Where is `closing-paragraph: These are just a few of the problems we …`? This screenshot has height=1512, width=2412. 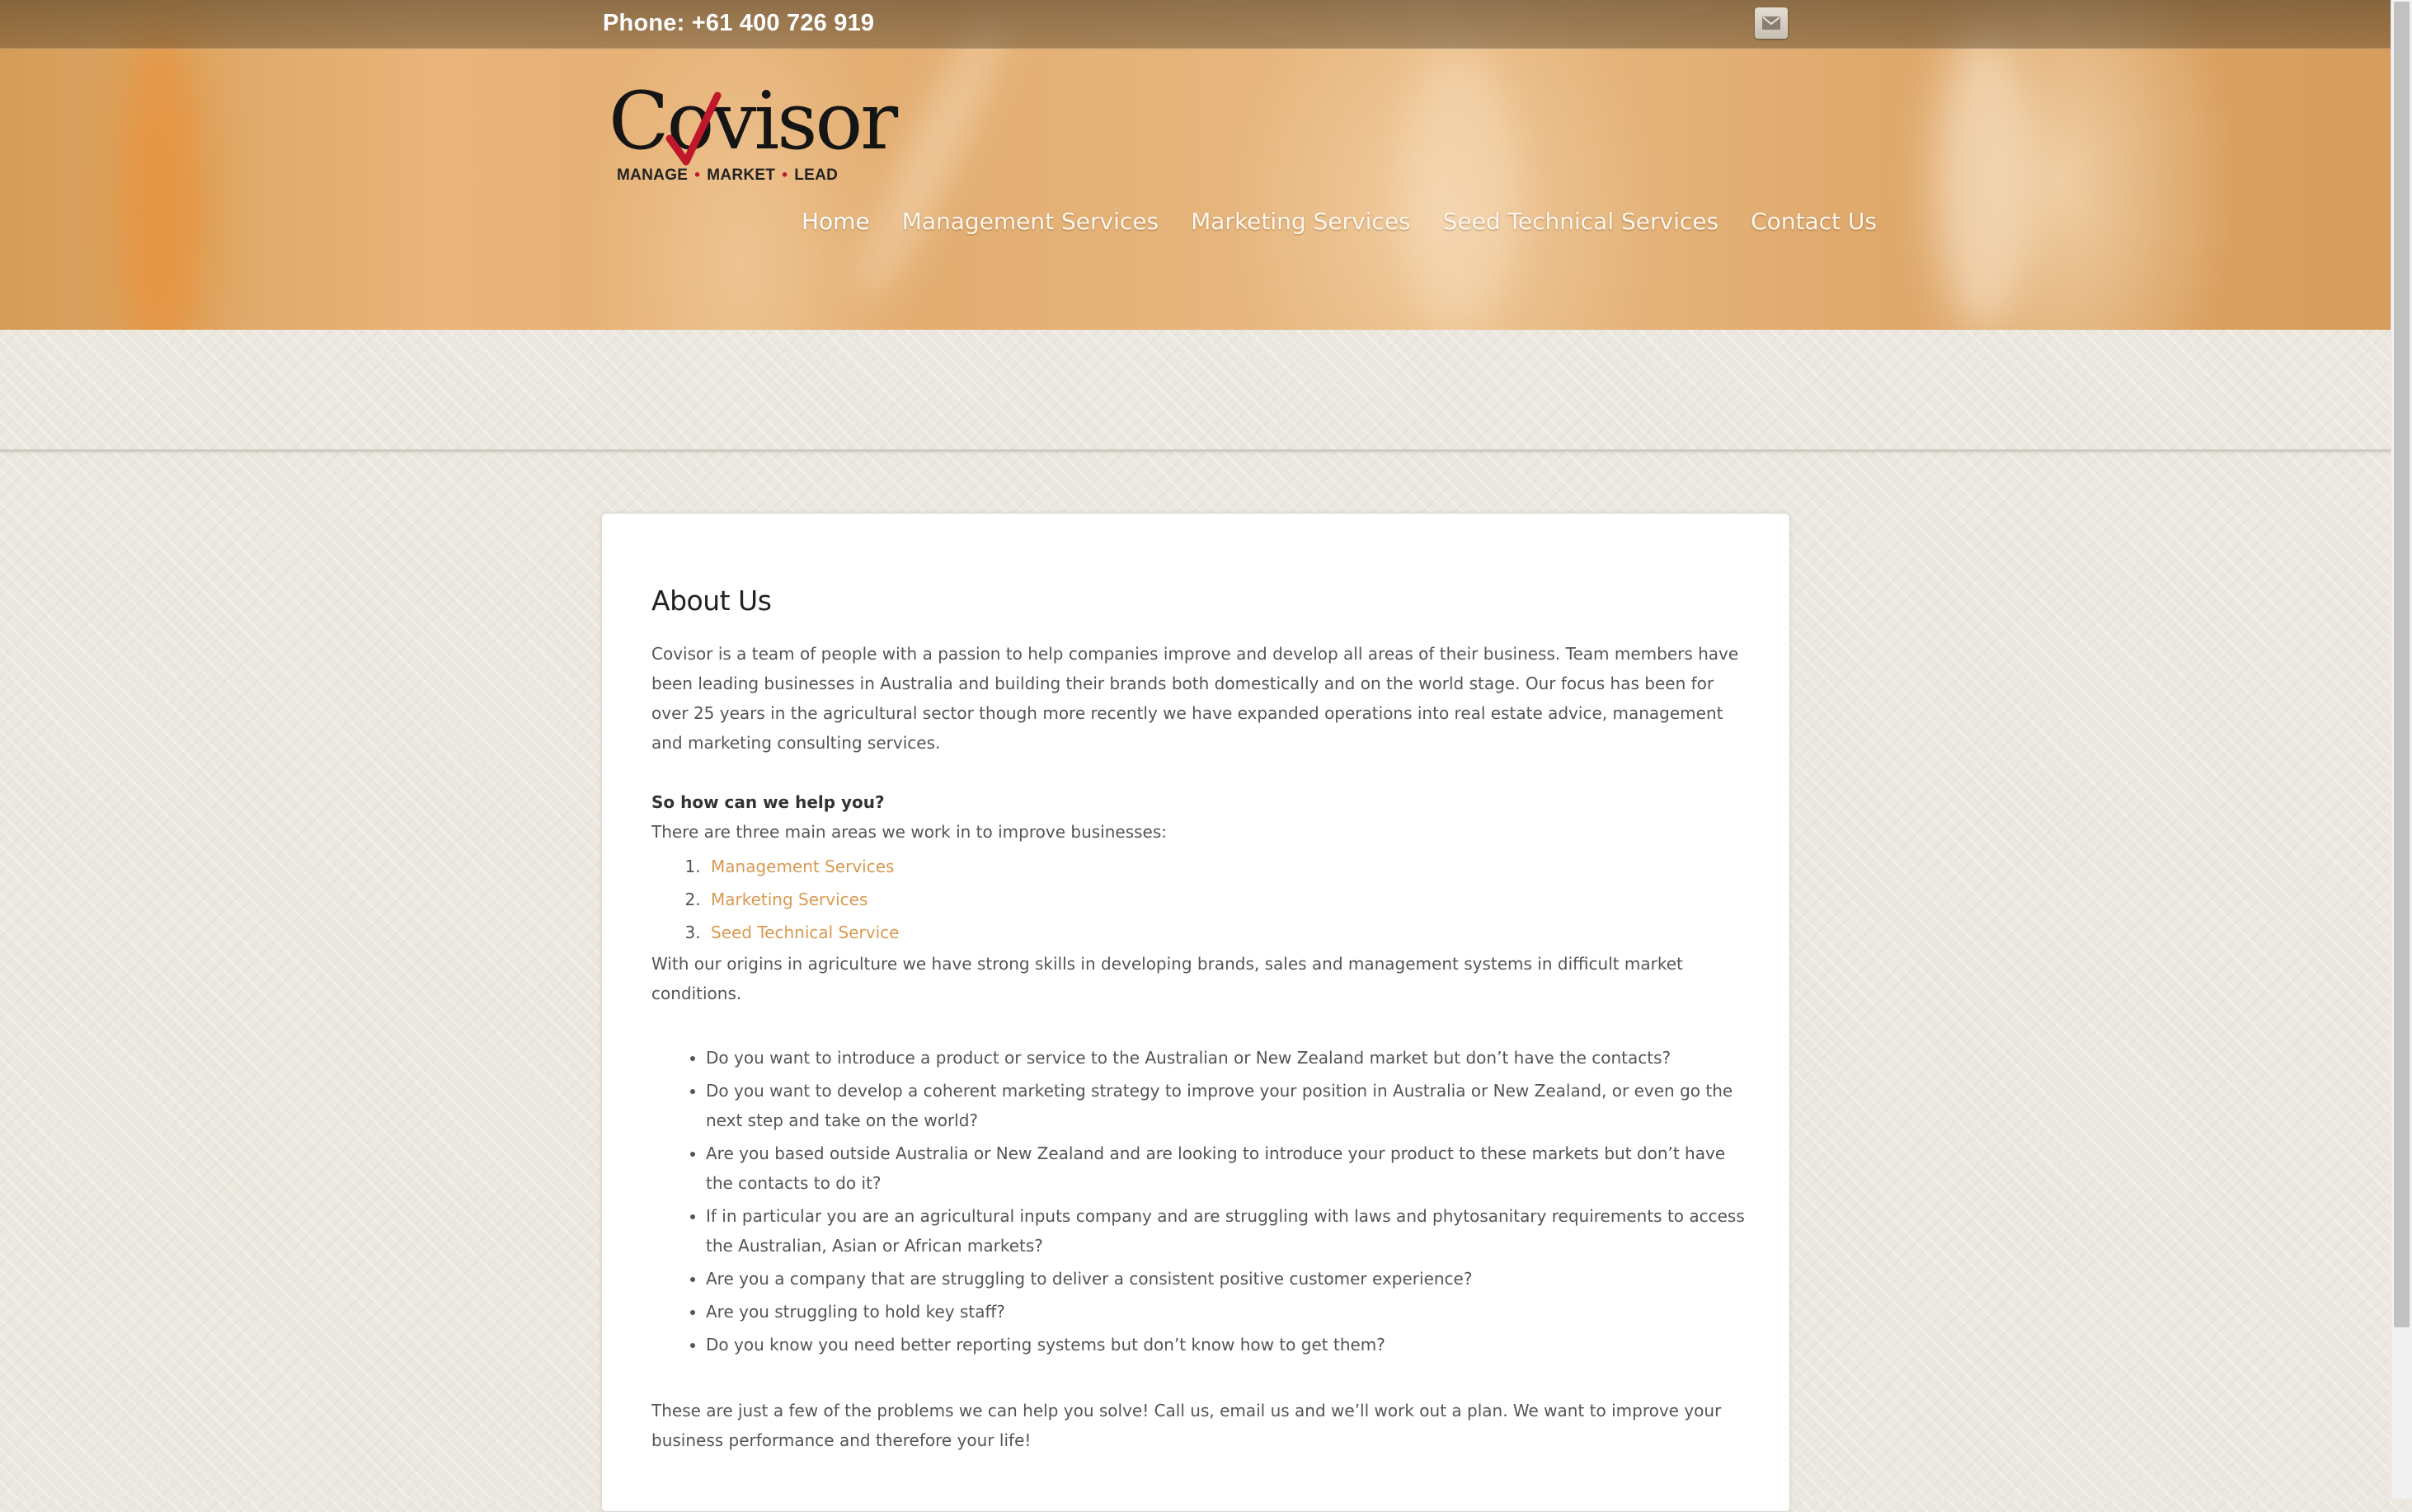 closing-paragraph: These are just a few of the problems we … is located at coordinates (1186, 1425).